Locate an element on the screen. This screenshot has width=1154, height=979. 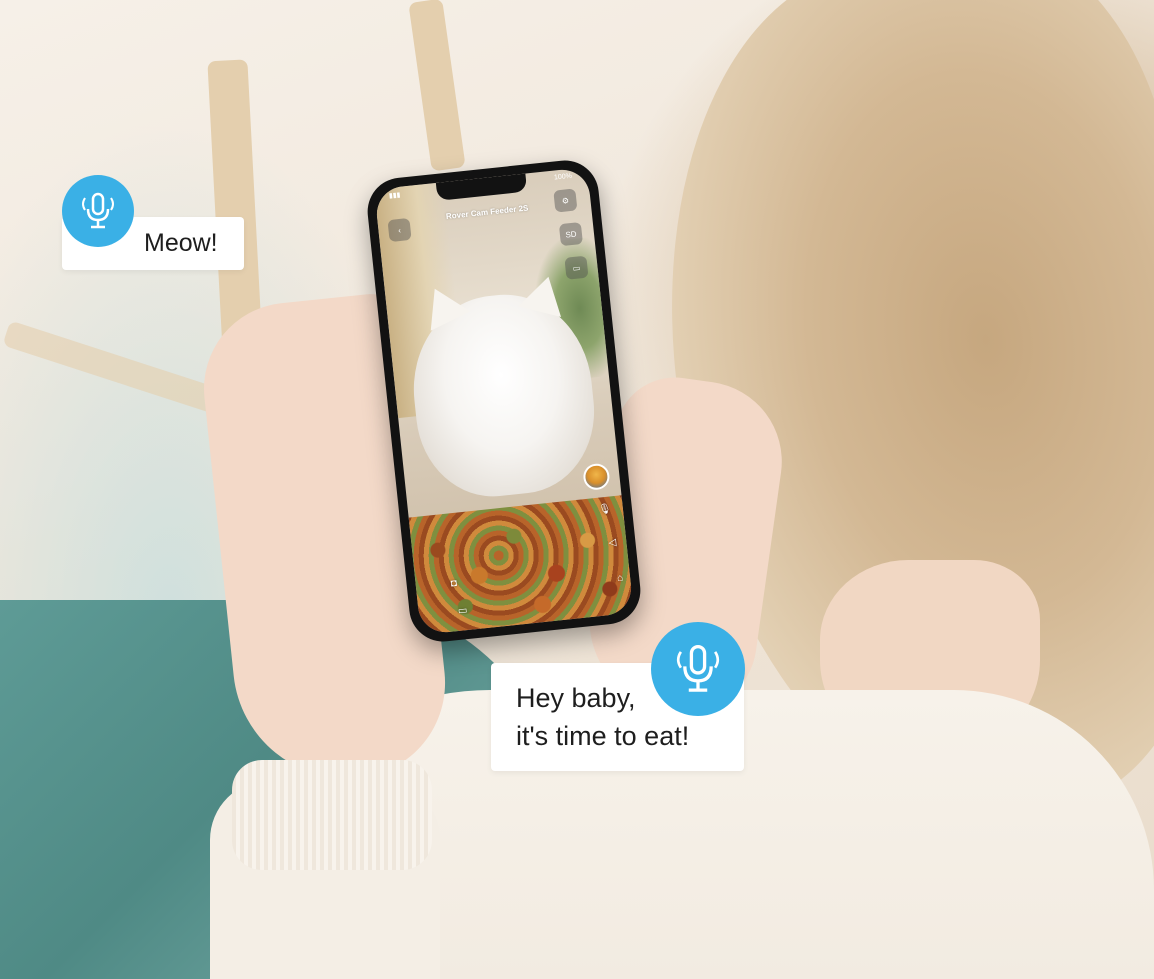
owner-text-line-2: it's time to eat! is located at coordinates (603, 736).